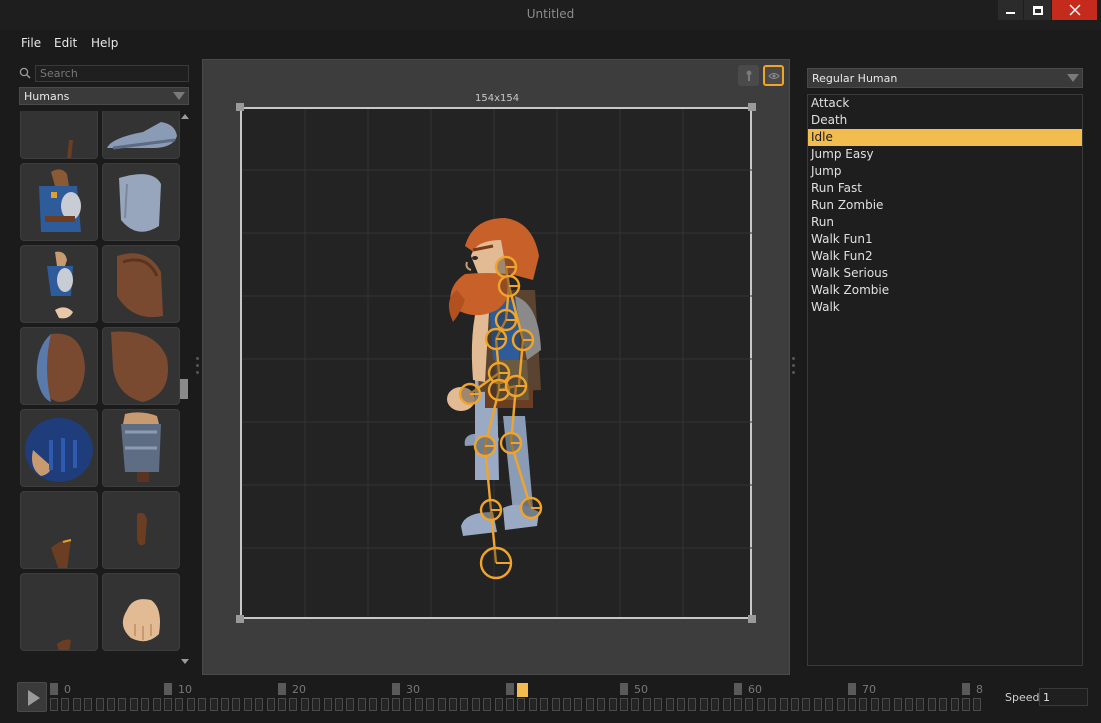 This screenshot has width=1101, height=723. Describe the element at coordinates (522, 690) in the screenshot. I see `timeline-playhead` at that location.